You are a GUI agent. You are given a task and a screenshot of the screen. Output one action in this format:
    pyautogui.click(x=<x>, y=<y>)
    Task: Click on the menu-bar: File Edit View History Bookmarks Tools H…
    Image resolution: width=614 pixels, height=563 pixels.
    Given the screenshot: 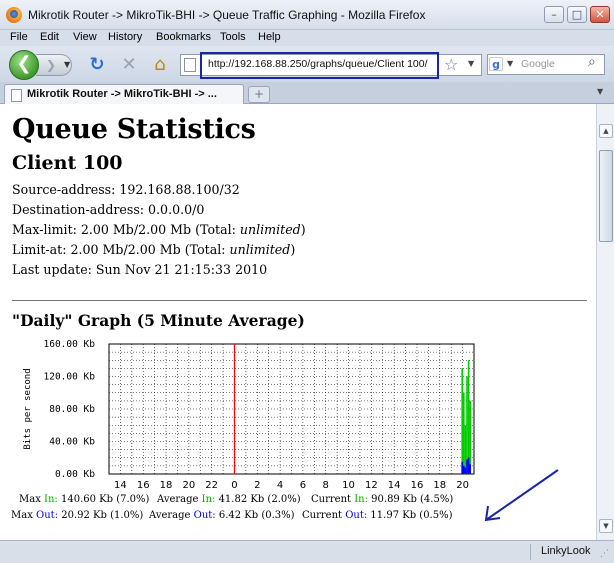 What is the action you would take?
    pyautogui.click(x=307, y=38)
    